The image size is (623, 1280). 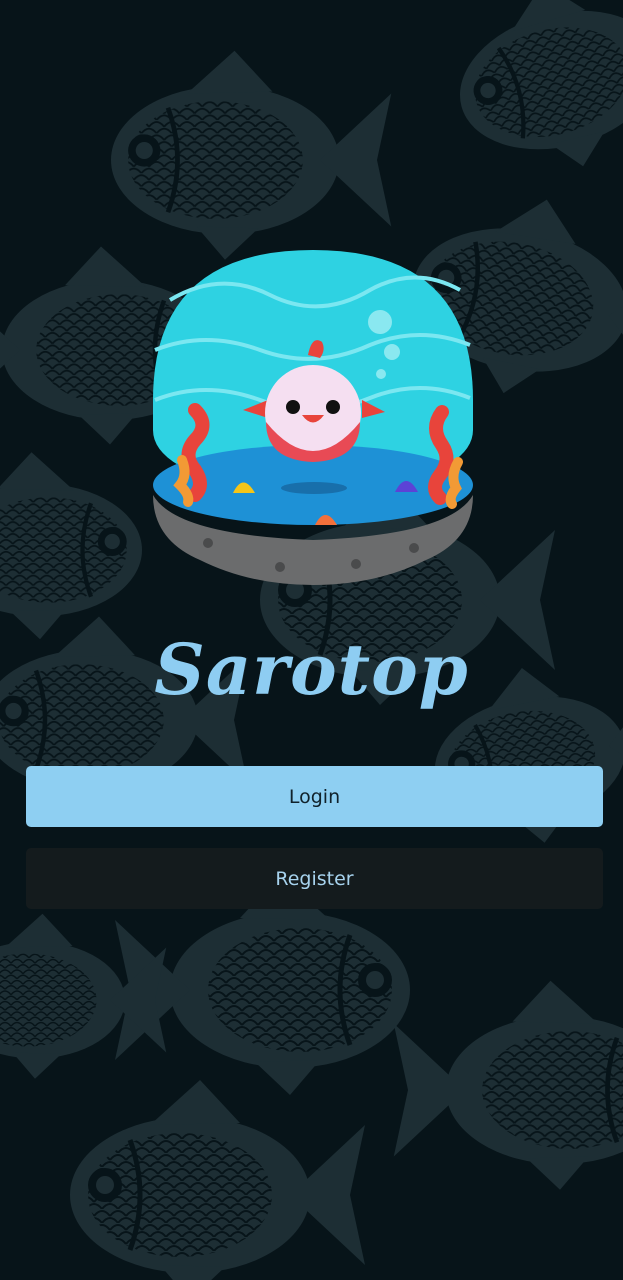 What do you see at coordinates (314, 878) in the screenshot?
I see `register-button: Register` at bounding box center [314, 878].